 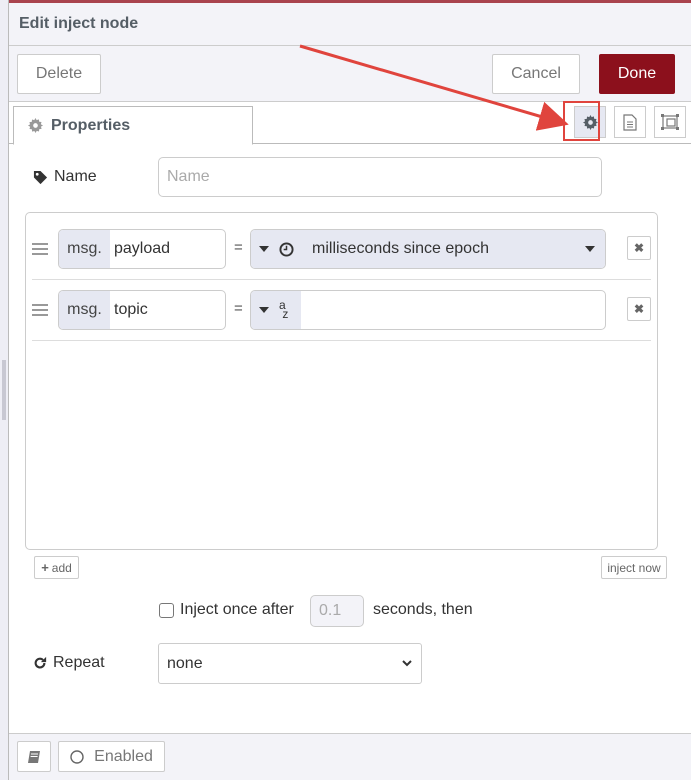 I want to click on tab-settings, so click(x=590, y=122).